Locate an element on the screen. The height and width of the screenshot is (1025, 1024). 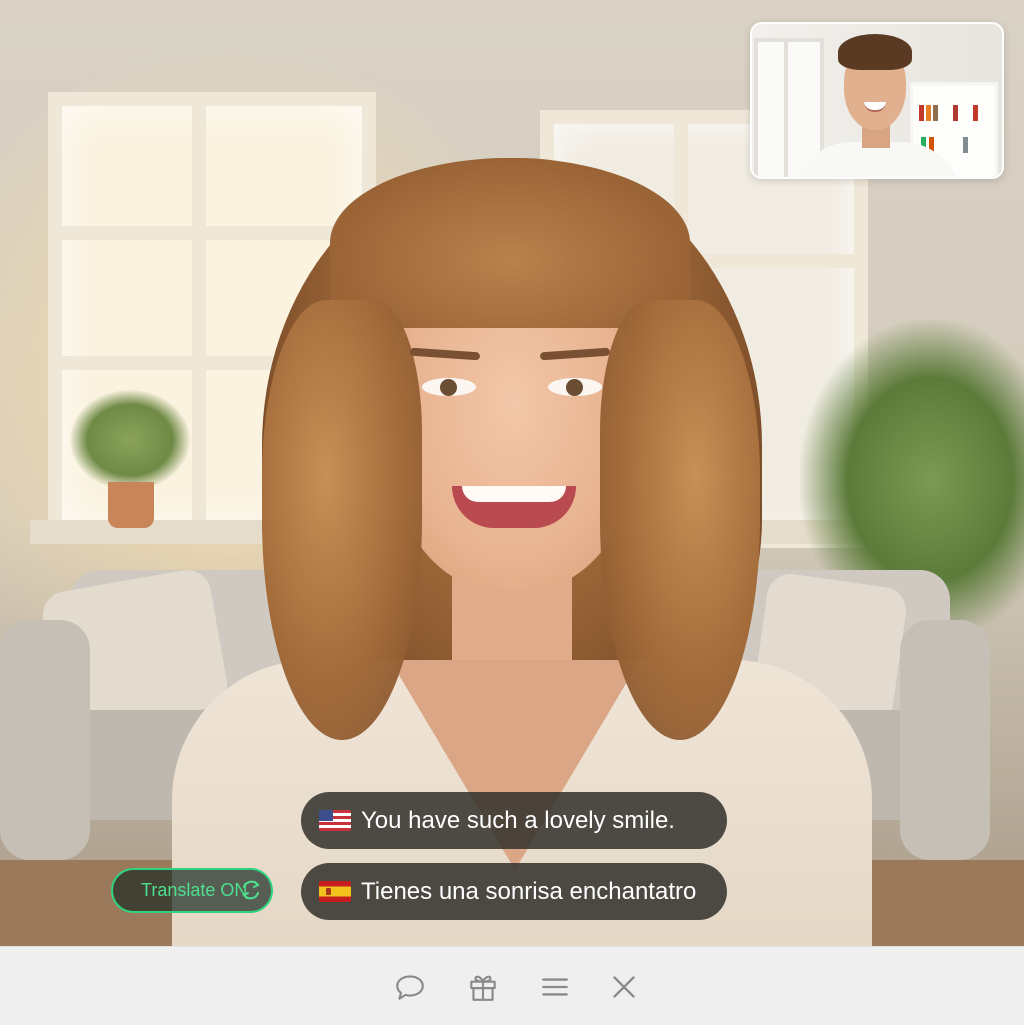
caption-translated: Tienes una sonrisa enchantatro is located at coordinates (514, 891).